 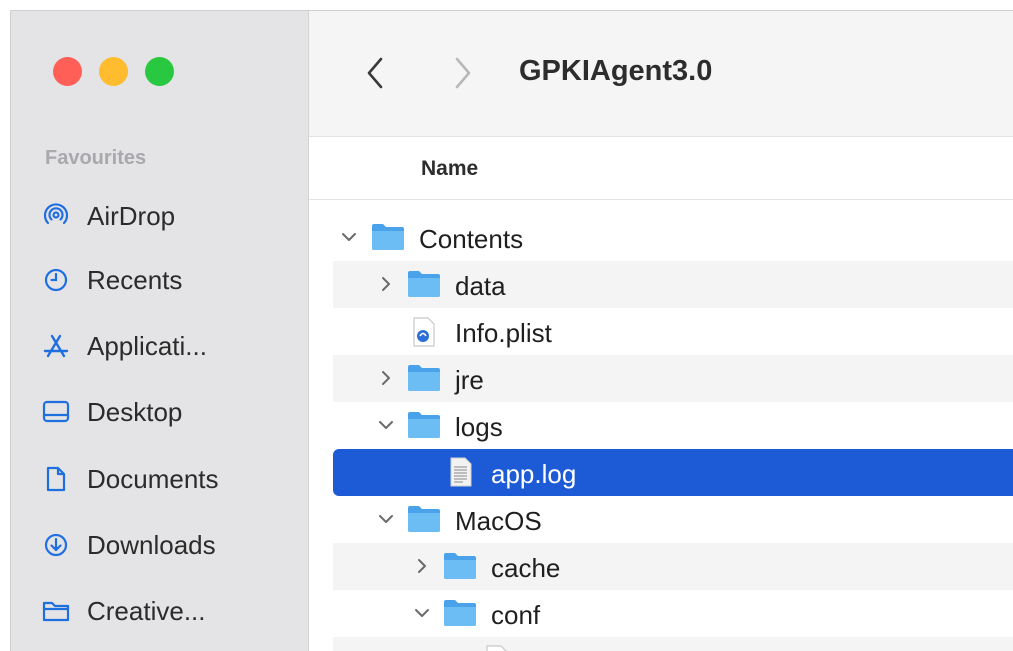 I want to click on name-column-header: Name, so click(x=661, y=168).